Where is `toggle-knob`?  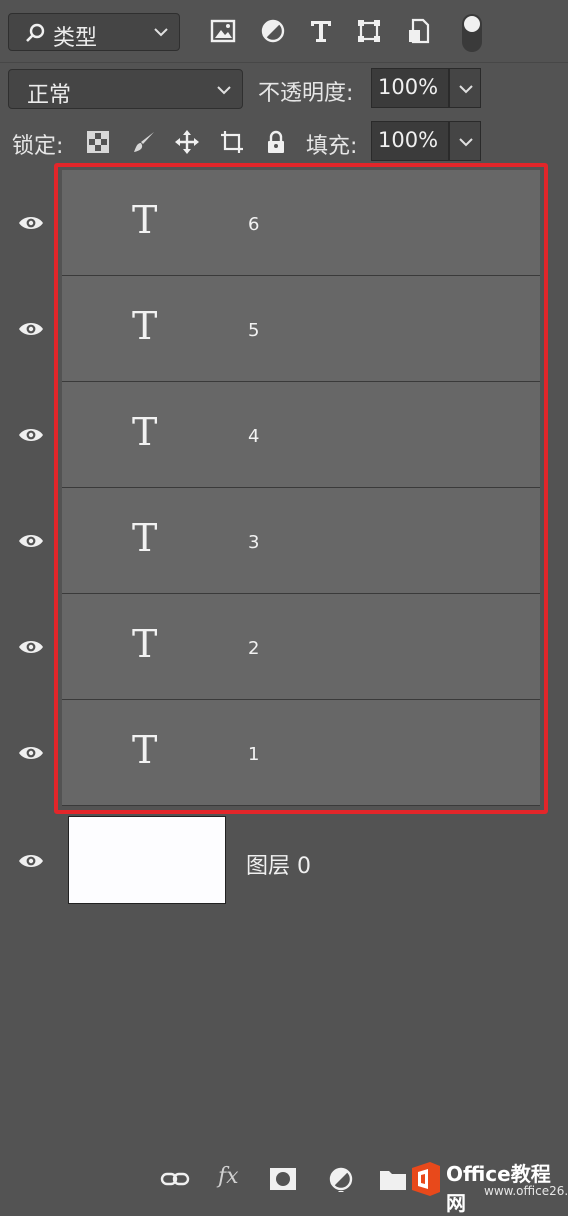 toggle-knob is located at coordinates (472, 24).